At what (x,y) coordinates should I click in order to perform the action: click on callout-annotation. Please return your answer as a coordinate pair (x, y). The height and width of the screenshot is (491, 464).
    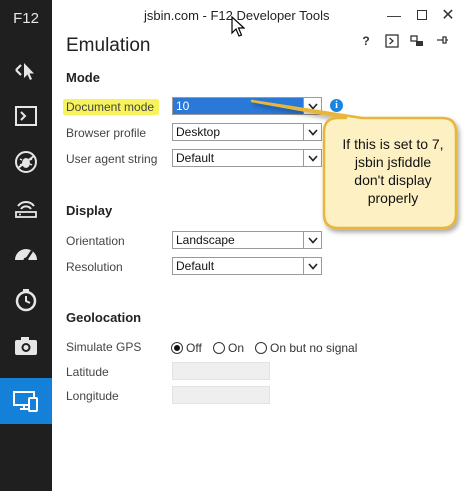
    Looking at the image, I should click on (354, 164).